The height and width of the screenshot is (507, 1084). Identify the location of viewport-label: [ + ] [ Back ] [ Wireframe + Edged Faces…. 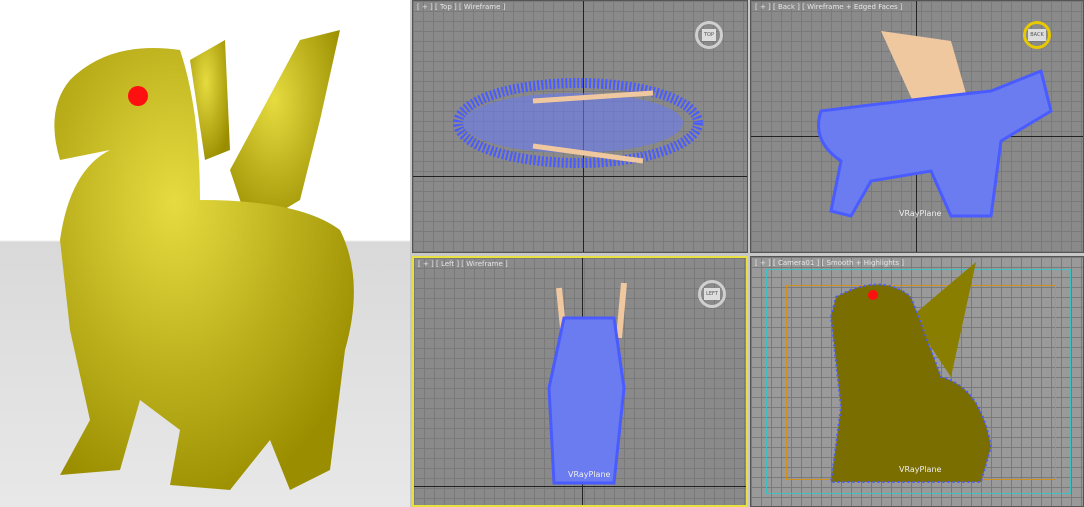
(829, 7).